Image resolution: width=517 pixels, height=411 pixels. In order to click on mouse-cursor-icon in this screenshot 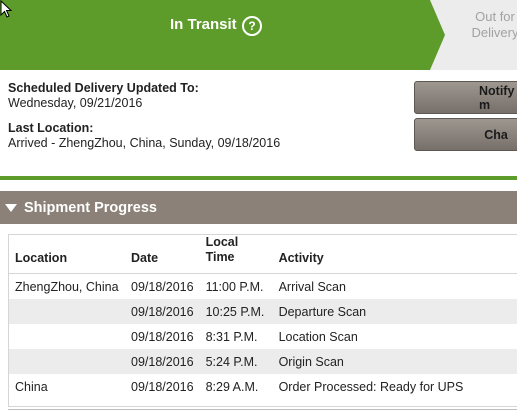, I will do `click(6, 9)`.